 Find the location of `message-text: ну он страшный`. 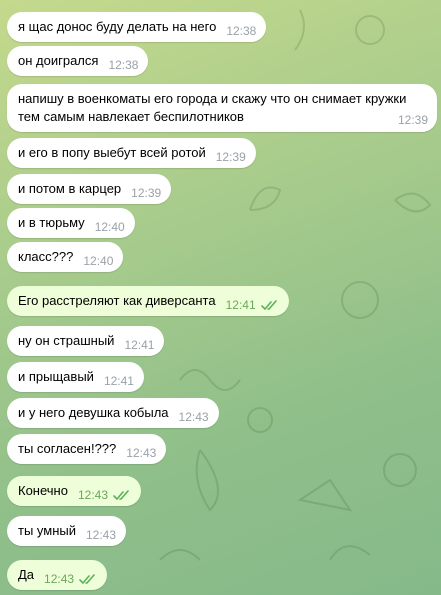

message-text: ну он страшный is located at coordinates (66, 340).